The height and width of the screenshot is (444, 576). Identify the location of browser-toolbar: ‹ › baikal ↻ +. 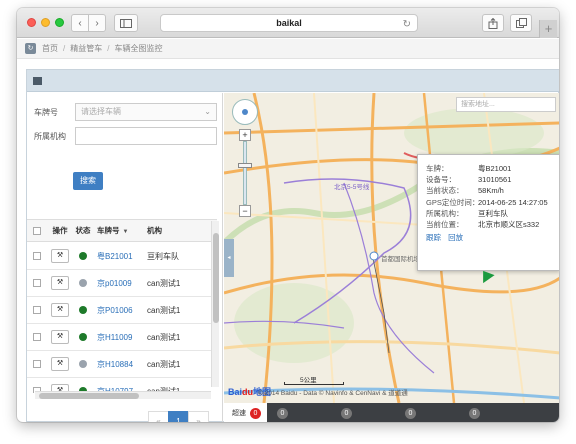
(288, 23).